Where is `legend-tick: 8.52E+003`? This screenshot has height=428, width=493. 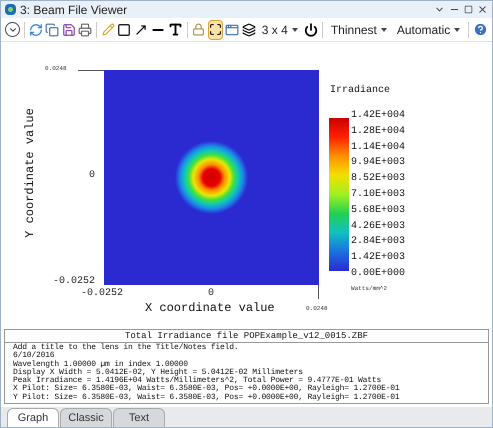
legend-tick: 8.52E+003 is located at coordinates (378, 179).